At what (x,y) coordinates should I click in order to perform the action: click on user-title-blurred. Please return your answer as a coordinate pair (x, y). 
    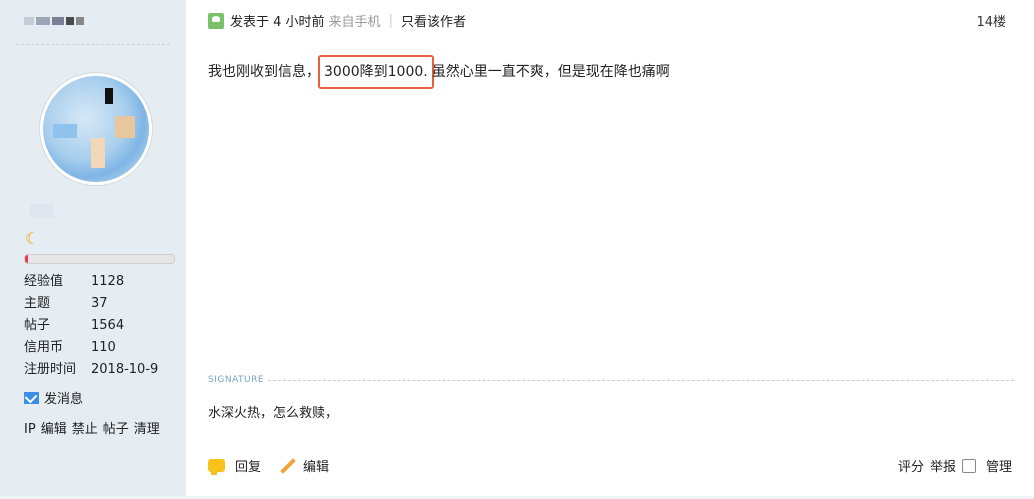
    Looking at the image, I should click on (42, 211).